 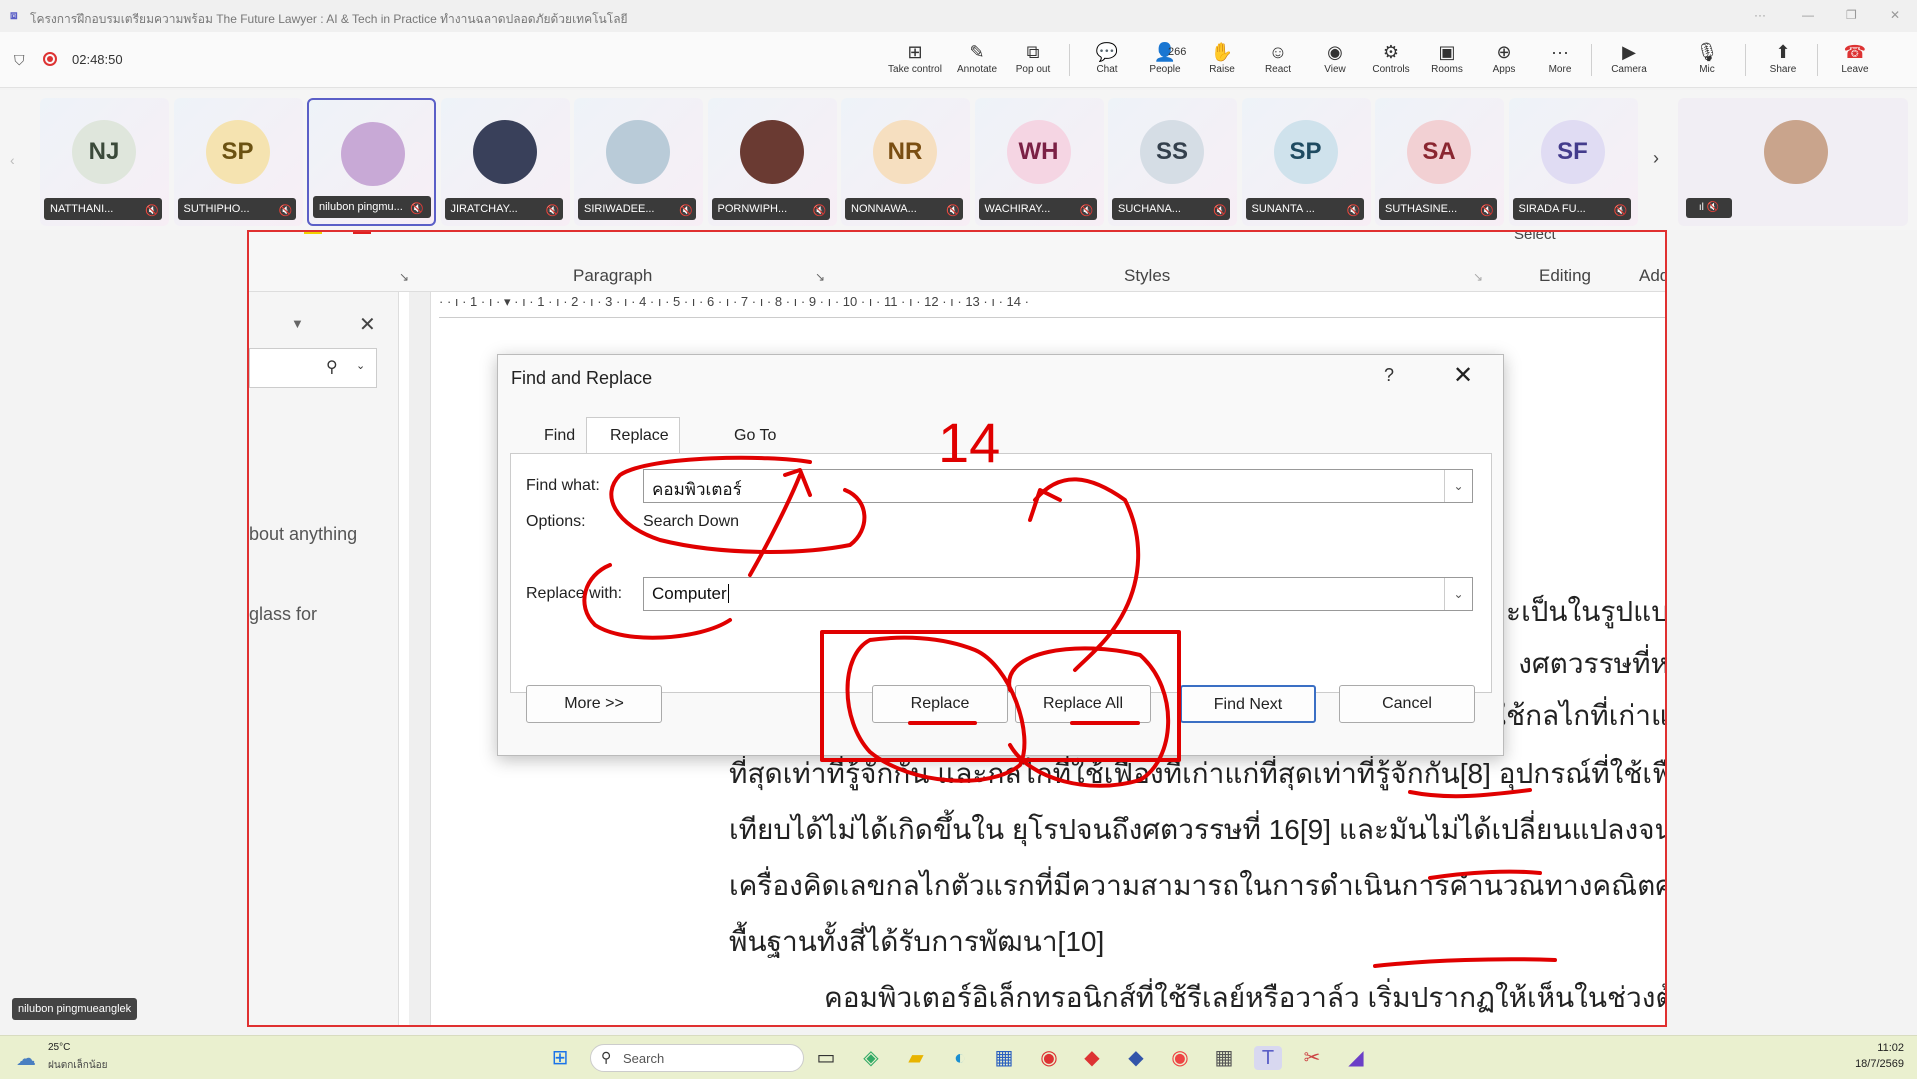 I want to click on more-button: ··· More, so click(x=1560, y=57).